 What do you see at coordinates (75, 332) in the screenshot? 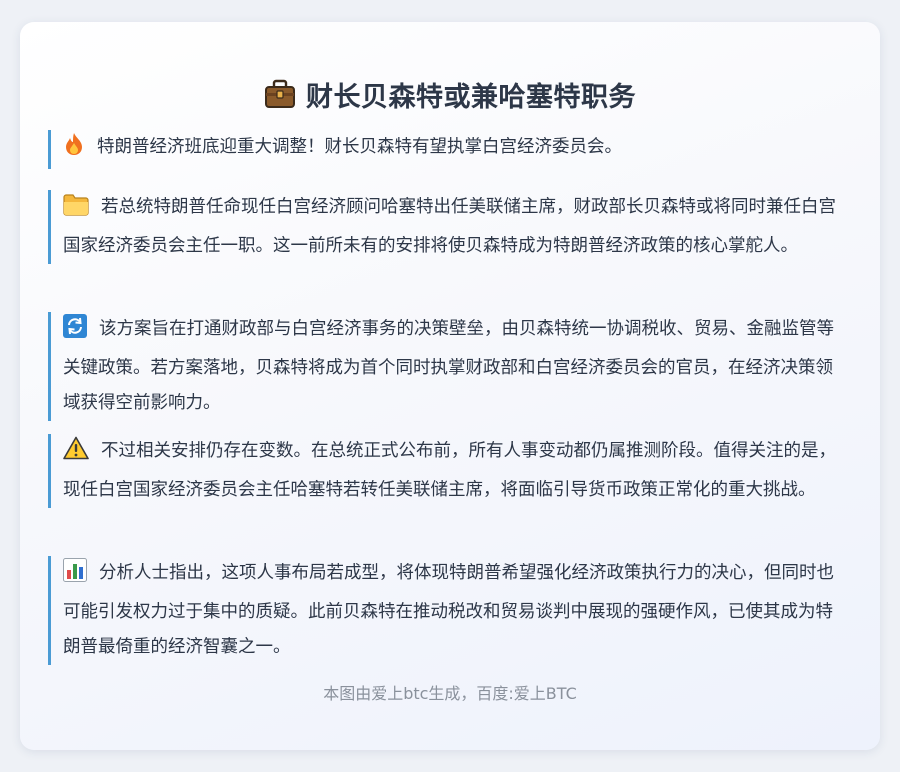
I see `refresh-icon` at bounding box center [75, 332].